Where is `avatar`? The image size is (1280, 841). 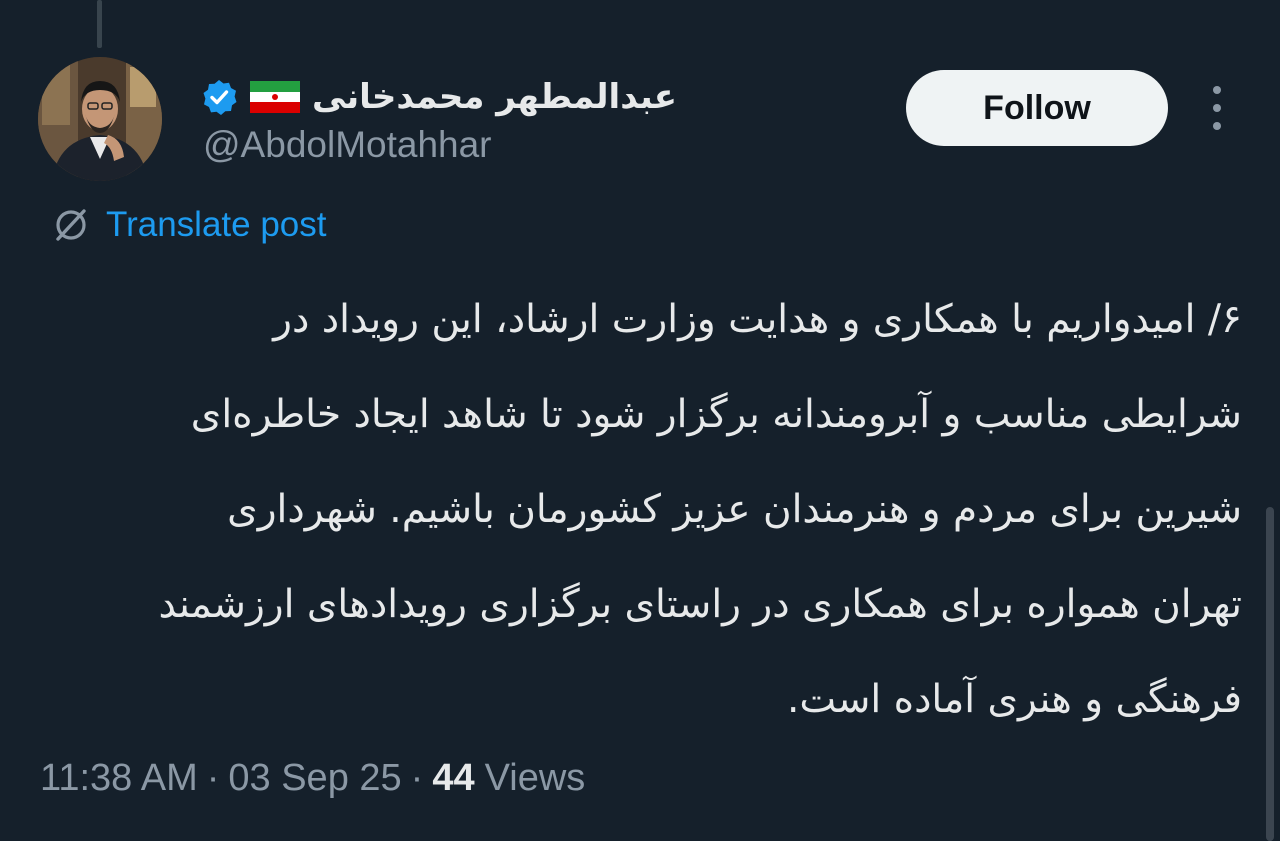
avatar is located at coordinates (100, 119).